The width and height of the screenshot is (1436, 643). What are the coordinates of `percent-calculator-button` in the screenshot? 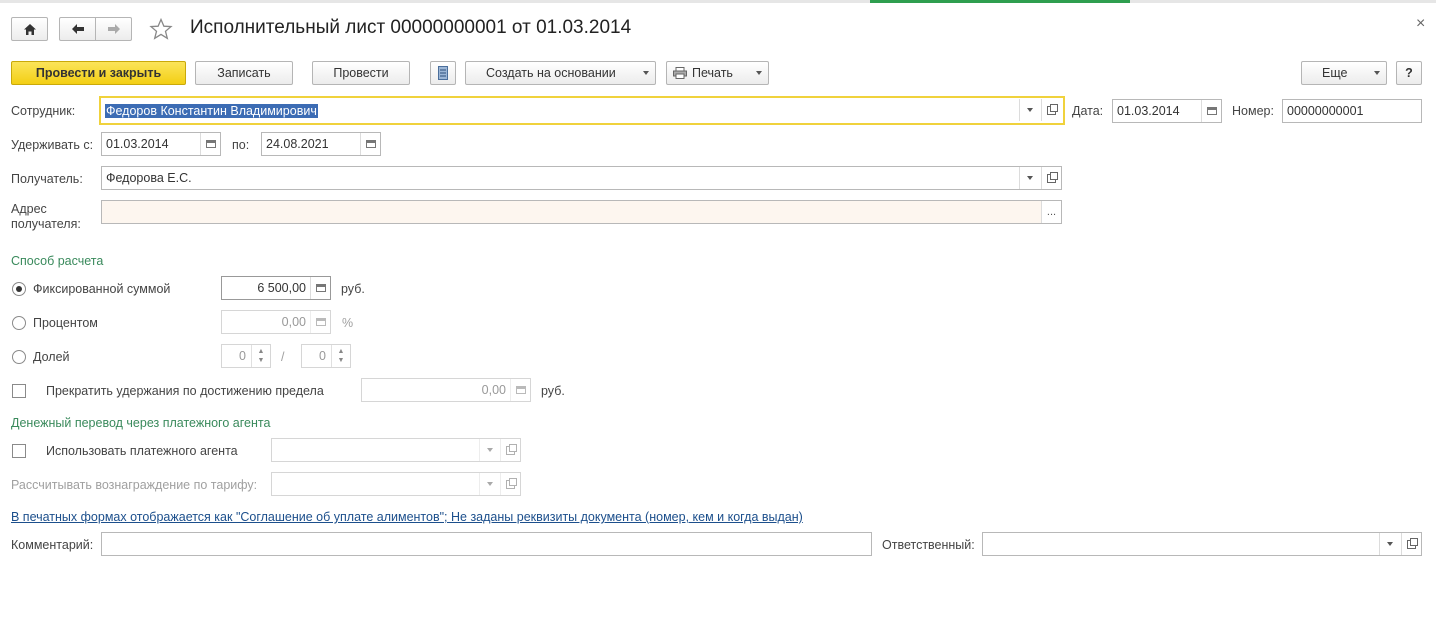 It's located at (320, 322).